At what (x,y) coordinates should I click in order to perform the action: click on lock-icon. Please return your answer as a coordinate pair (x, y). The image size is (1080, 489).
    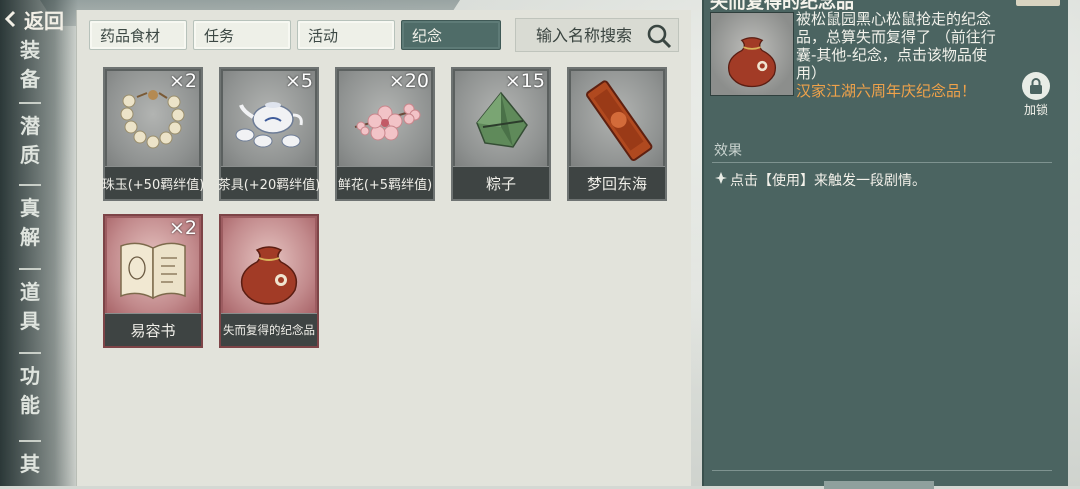
    Looking at the image, I should click on (1036, 86).